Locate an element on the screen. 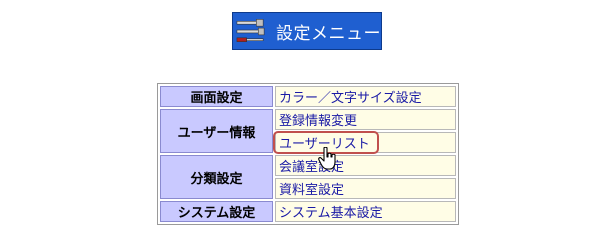 The width and height of the screenshot is (614, 245). menu-row-display: 画面設定 カラー／文字サイズ設定 is located at coordinates (308, 96).